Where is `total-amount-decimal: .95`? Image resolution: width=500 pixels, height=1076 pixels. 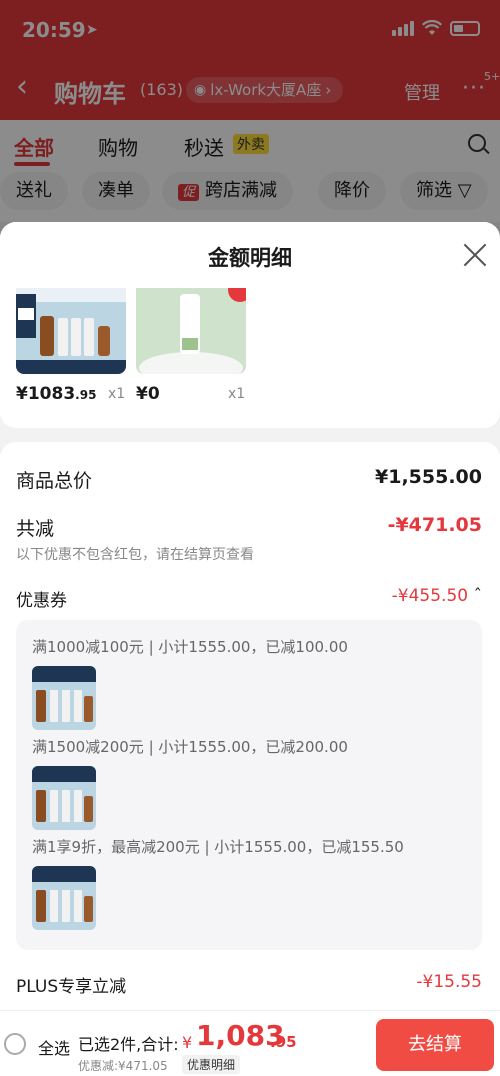
total-amount-decimal: .95 is located at coordinates (283, 1042).